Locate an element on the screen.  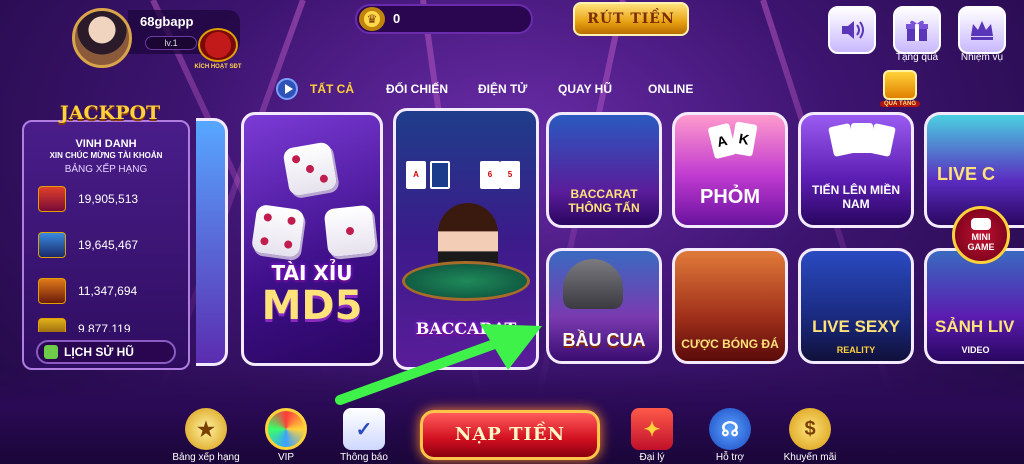
game-card-phom: A K PHỎM is located at coordinates (730, 170).